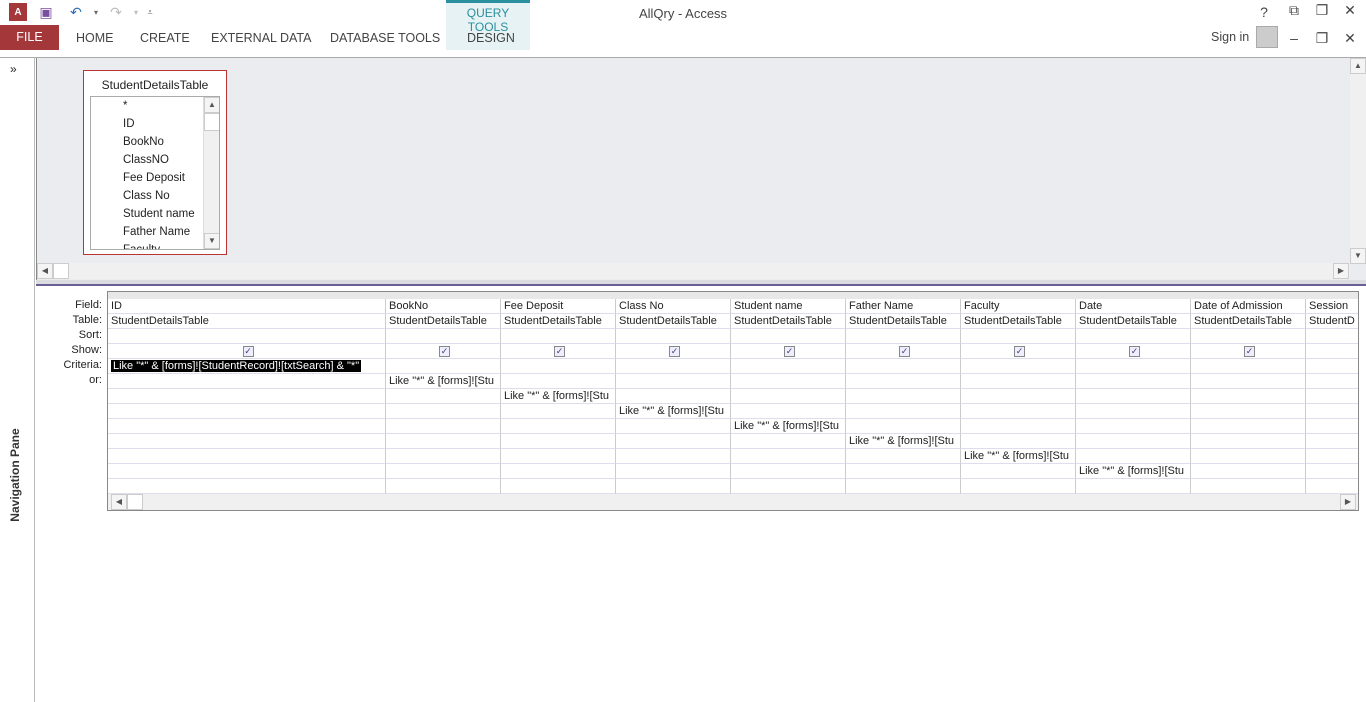  What do you see at coordinates (491, 38) in the screenshot?
I see `tab-design: DESIGN` at bounding box center [491, 38].